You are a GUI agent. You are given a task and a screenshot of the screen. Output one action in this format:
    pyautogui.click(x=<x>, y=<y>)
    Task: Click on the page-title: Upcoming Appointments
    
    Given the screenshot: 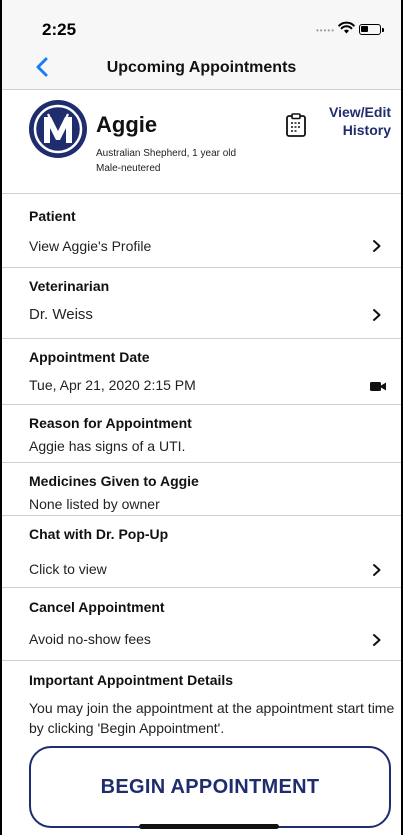 What is the action you would take?
    pyautogui.click(x=201, y=67)
    